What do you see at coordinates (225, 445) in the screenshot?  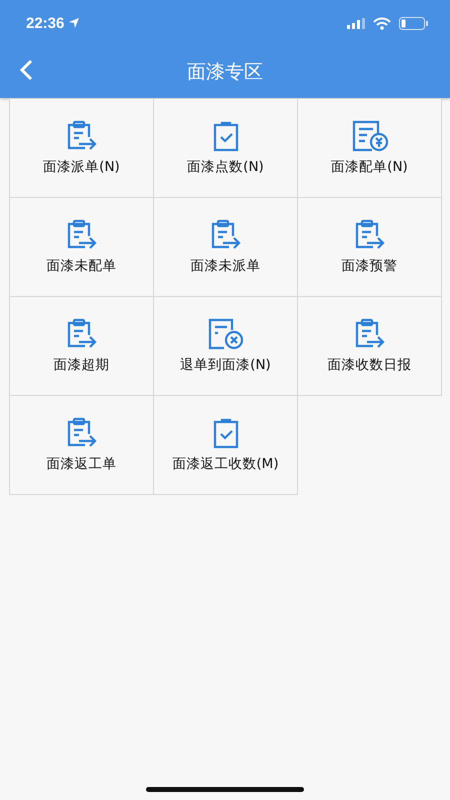 I see `menu-tile: 面漆返工收数(M)` at bounding box center [225, 445].